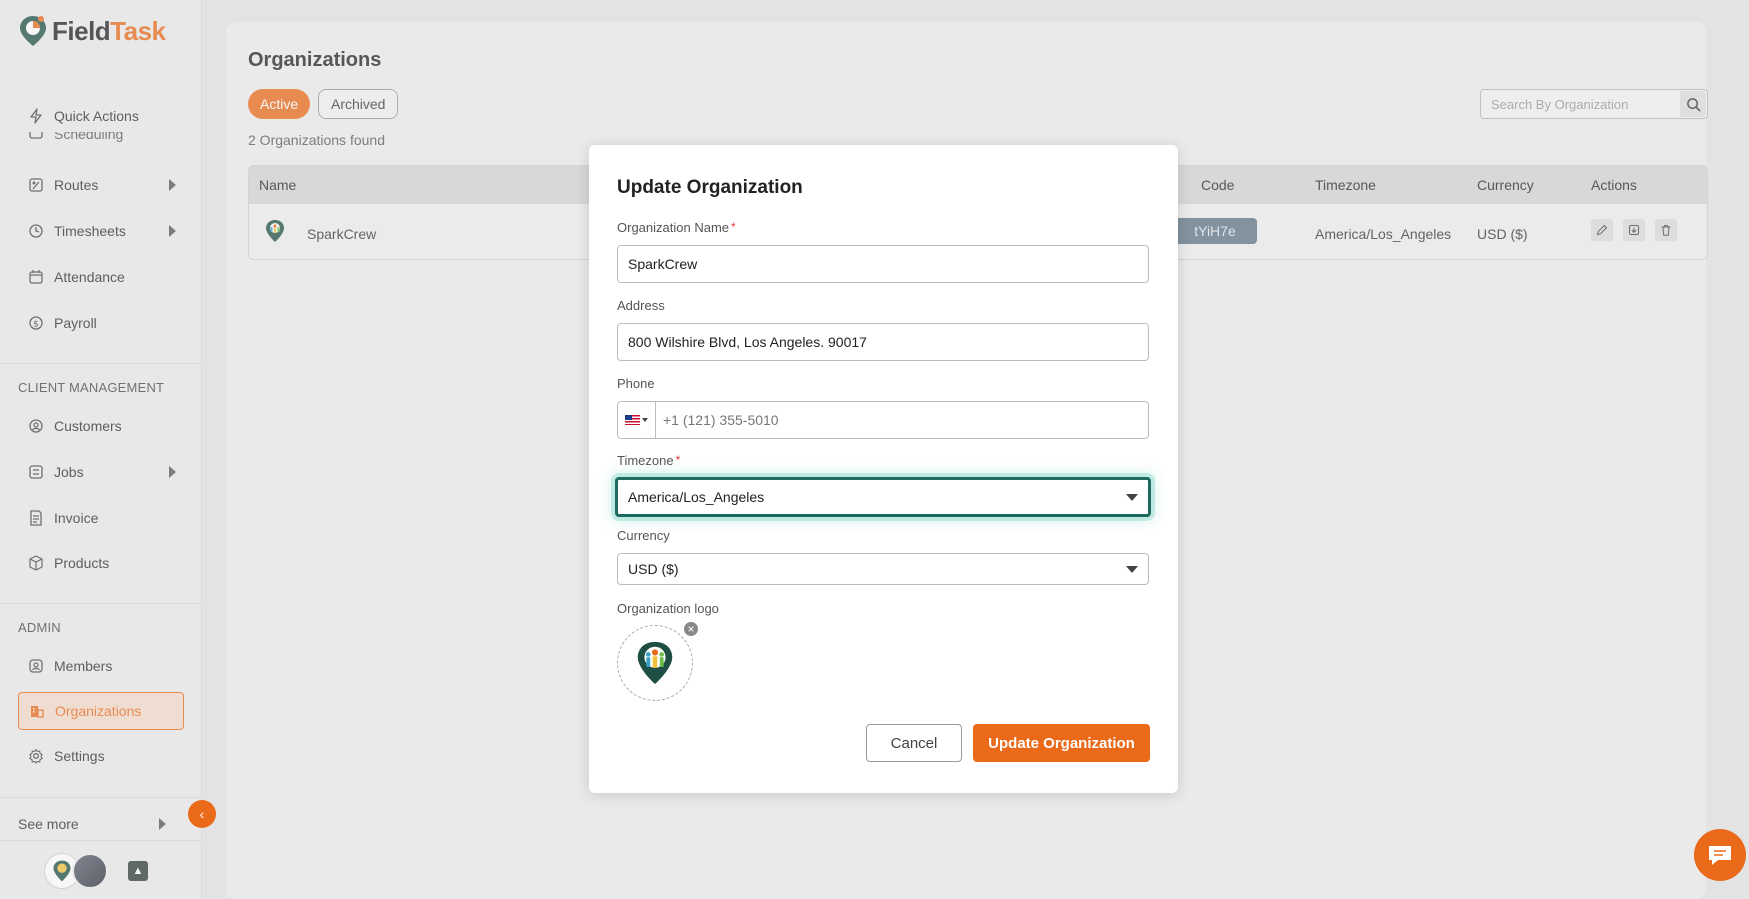 This screenshot has height=899, width=1749. I want to click on timezone-selected-value: America/Los_Angeles, so click(696, 497).